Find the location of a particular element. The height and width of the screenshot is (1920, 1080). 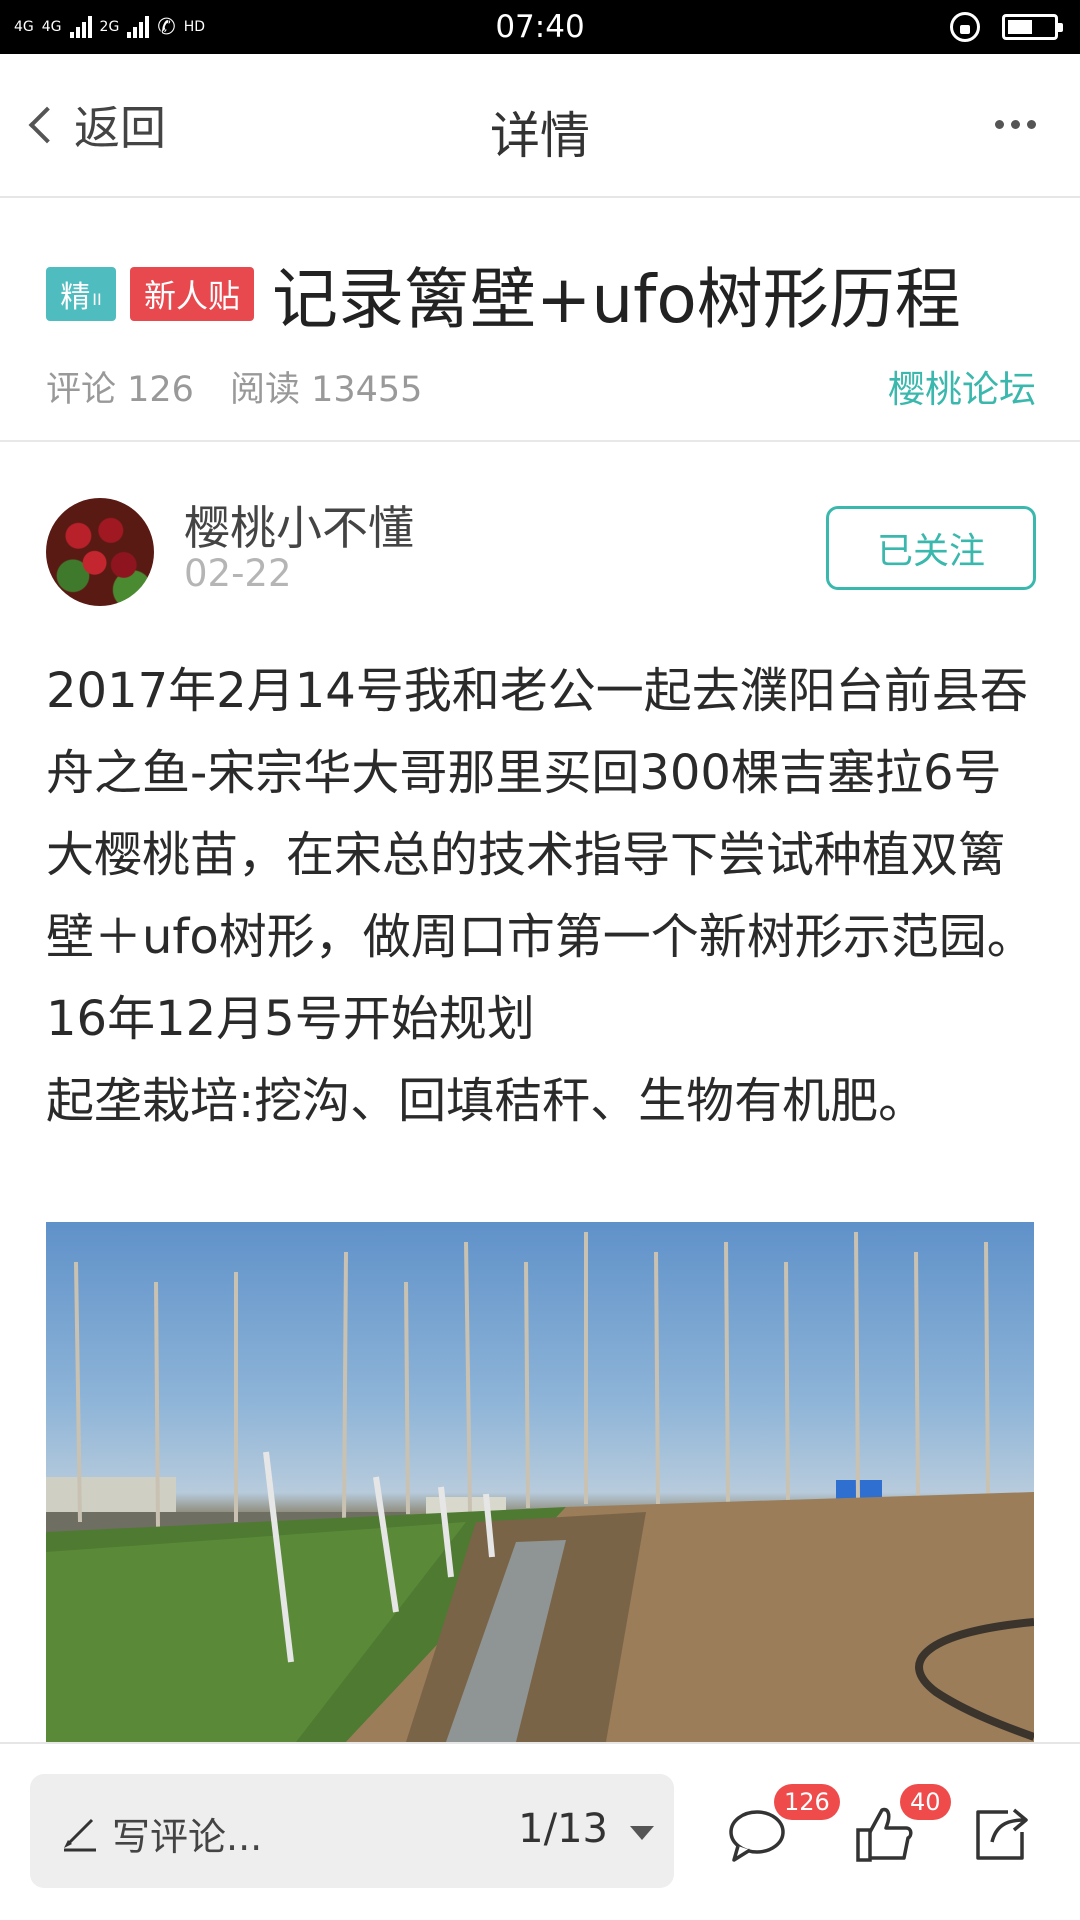

post-date: 02-22 is located at coordinates (238, 573).